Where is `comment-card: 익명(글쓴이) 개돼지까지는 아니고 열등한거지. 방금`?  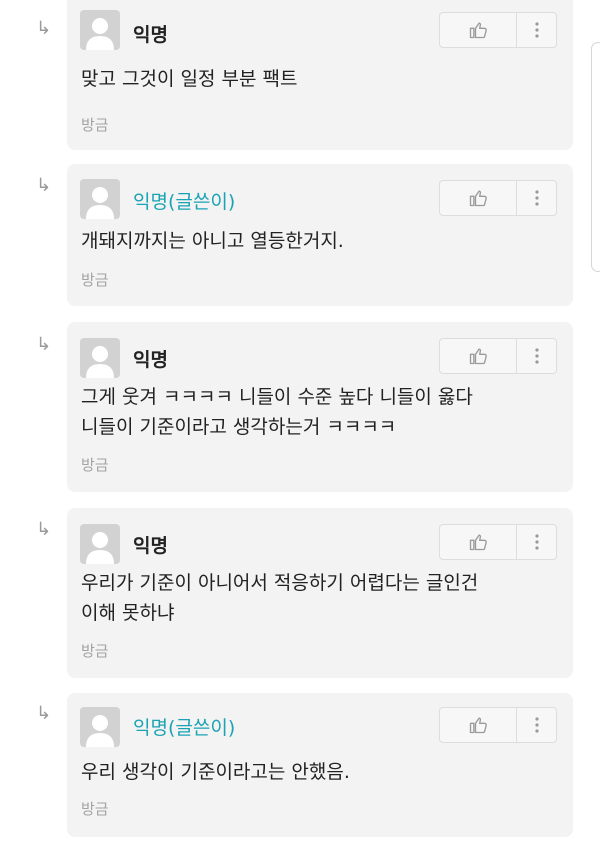
comment-card: 익명(글쓴이) 개돼지까지는 아니고 열등한거지. 방금 is located at coordinates (320, 235).